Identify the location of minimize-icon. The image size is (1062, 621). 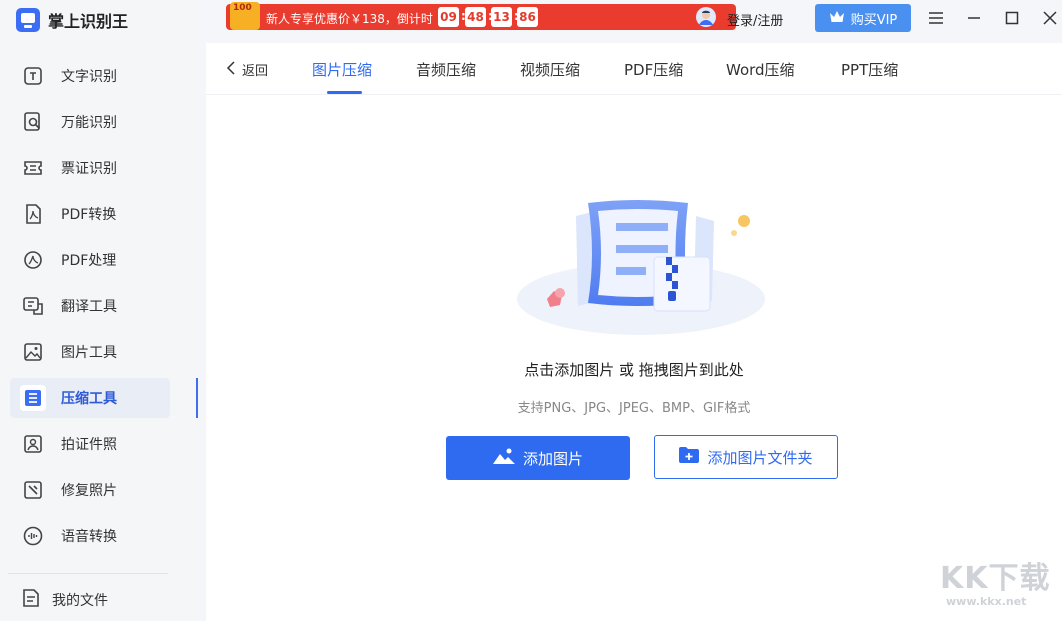
(974, 18).